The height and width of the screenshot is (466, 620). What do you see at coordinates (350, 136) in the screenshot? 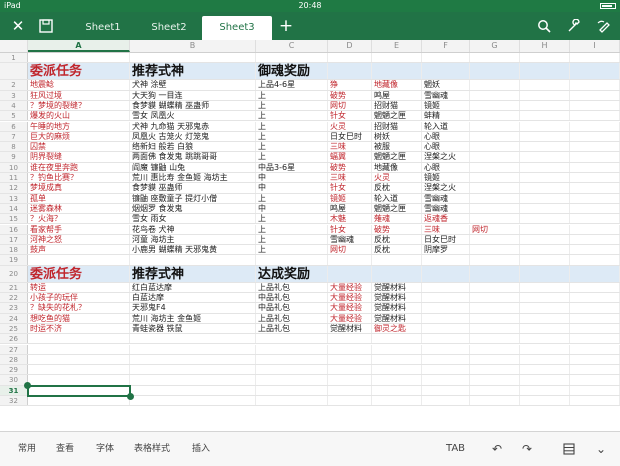
I see `cell-d: 日女巳时` at bounding box center [350, 136].